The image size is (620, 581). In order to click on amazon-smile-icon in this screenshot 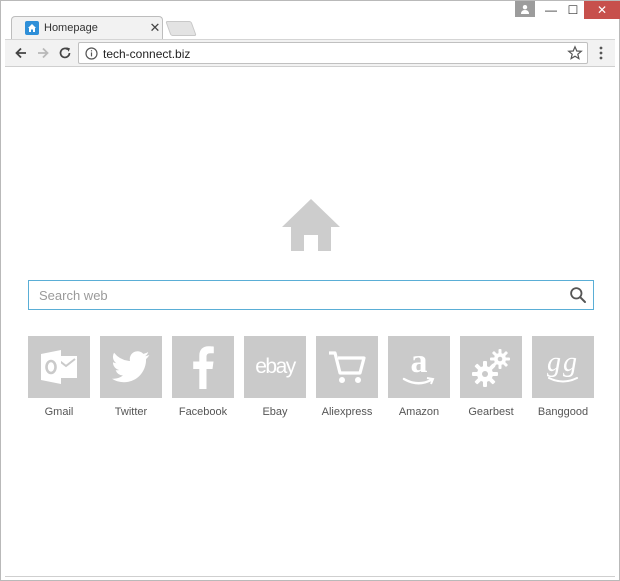, I will do `click(418, 381)`.